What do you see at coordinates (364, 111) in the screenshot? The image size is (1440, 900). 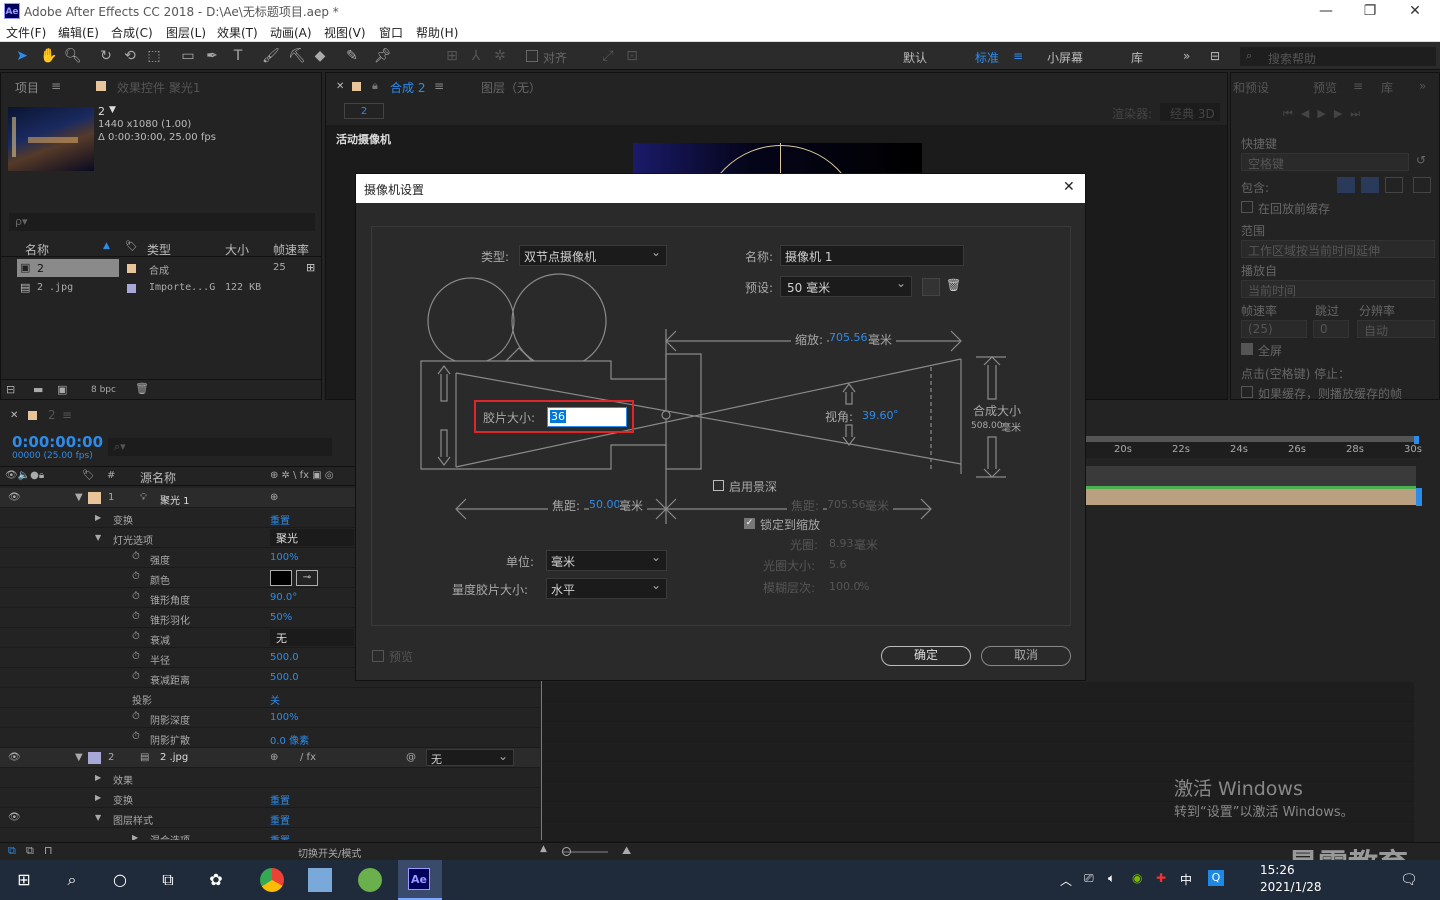 I see `comp-subtab: 2` at bounding box center [364, 111].